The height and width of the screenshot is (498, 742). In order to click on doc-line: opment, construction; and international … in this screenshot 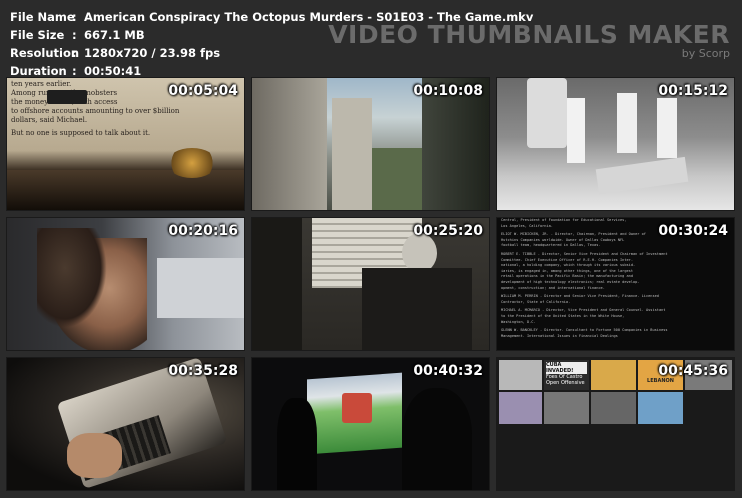, I will do `click(553, 287)`.